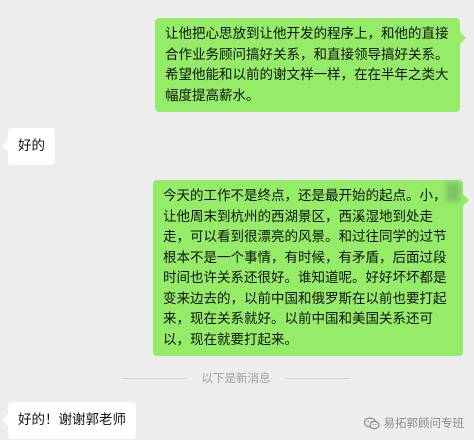 Image resolution: width=474 pixels, height=440 pixels. What do you see at coordinates (371, 423) in the screenshot?
I see `wechat-icon` at bounding box center [371, 423].